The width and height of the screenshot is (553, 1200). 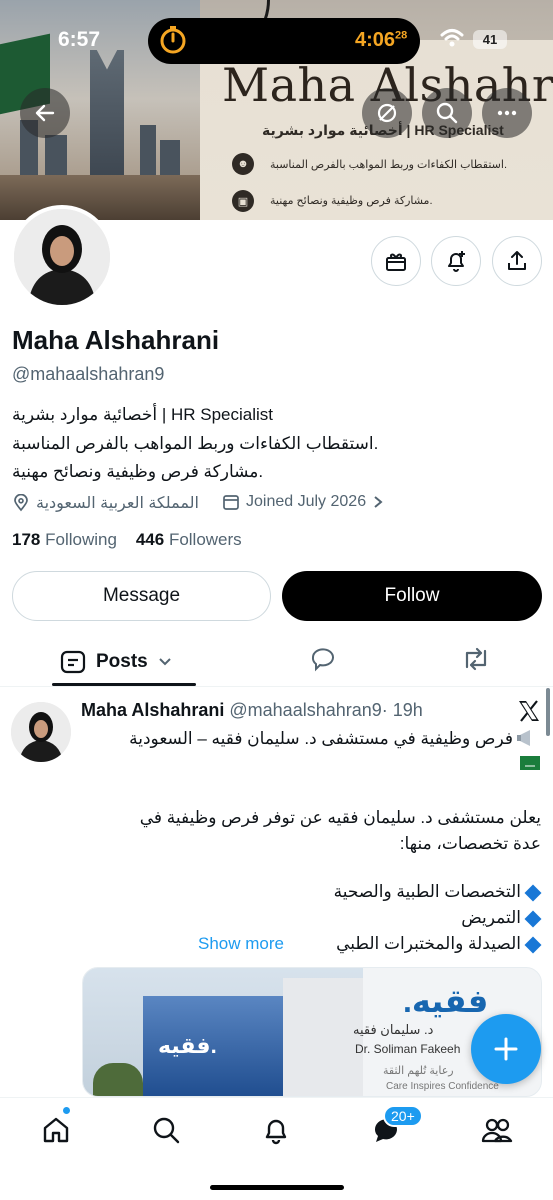 What do you see at coordinates (243, 164) in the screenshot?
I see `people-icon: ☻` at bounding box center [243, 164].